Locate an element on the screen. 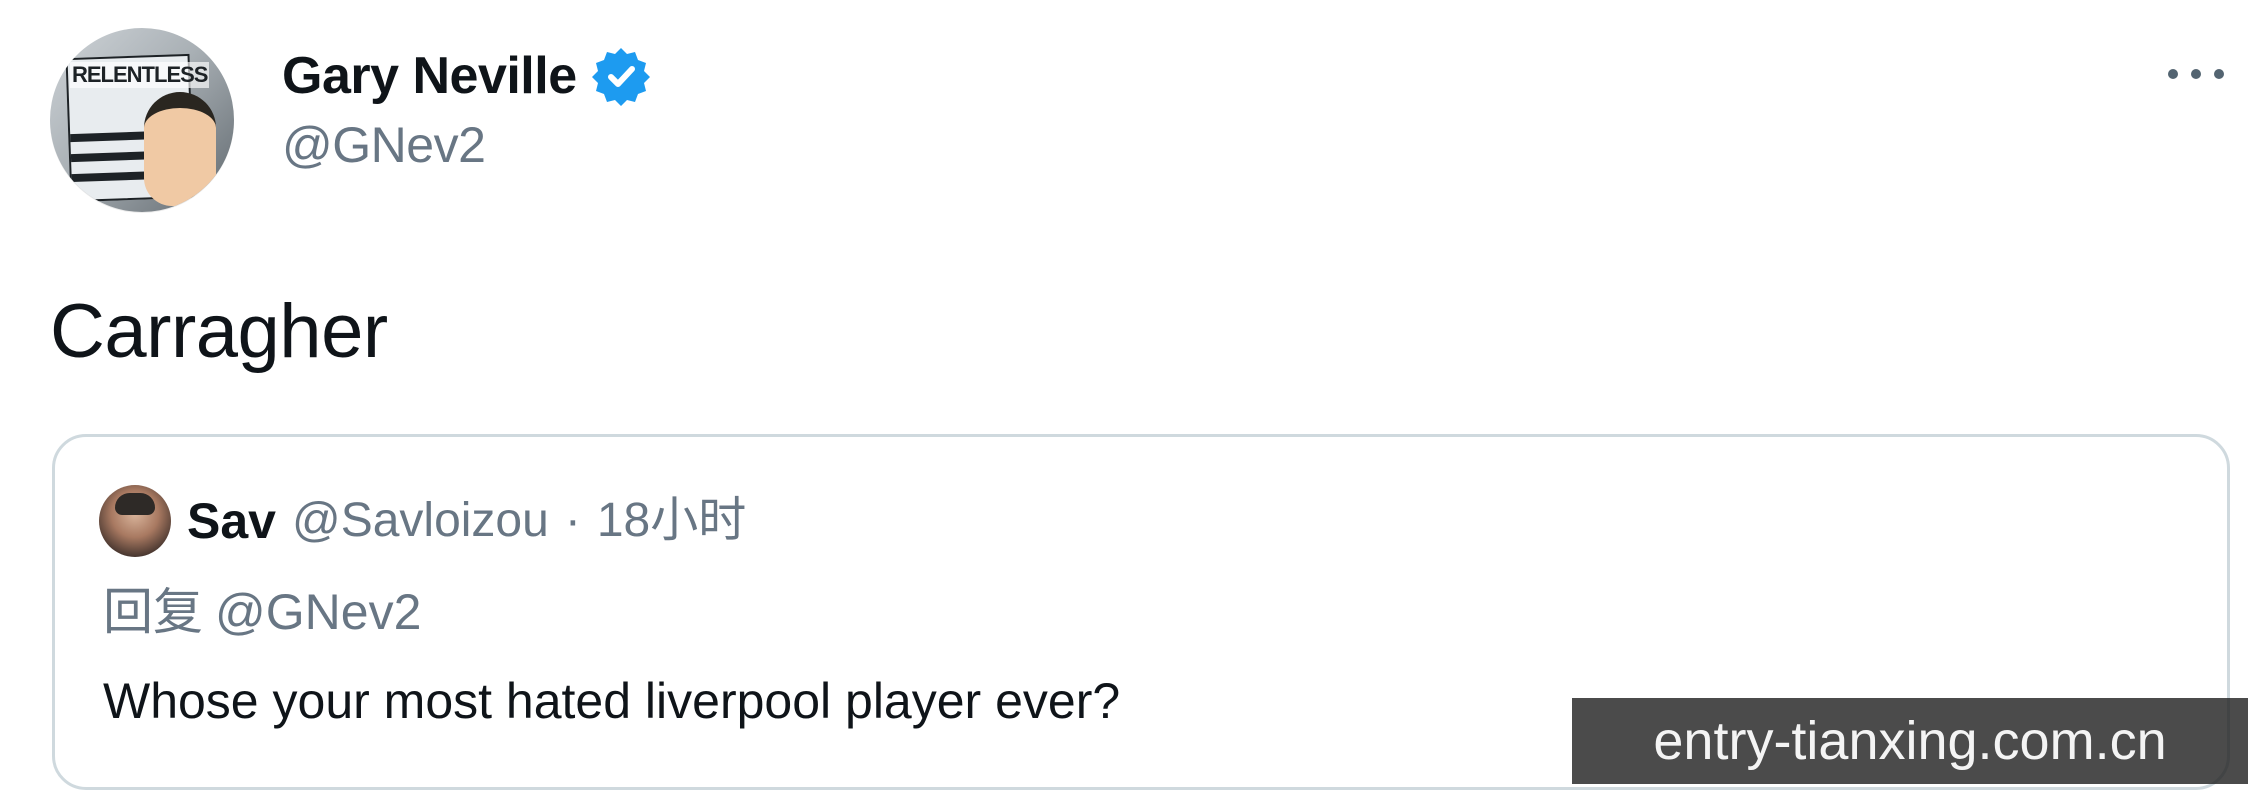 The width and height of the screenshot is (2263, 800). verified-badge-icon is located at coordinates (621, 76).